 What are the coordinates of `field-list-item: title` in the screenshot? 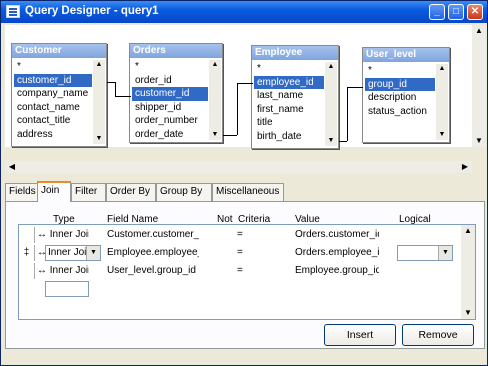 It's located at (289, 123).